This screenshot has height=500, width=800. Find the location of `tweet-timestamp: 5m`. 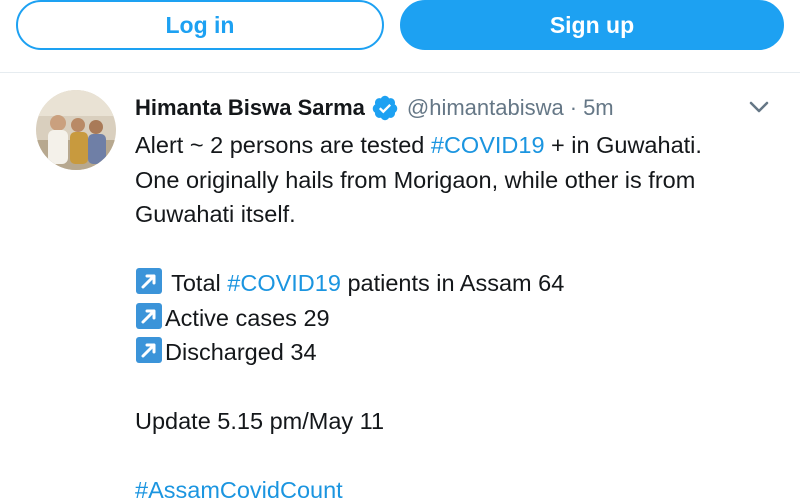

tweet-timestamp: 5m is located at coordinates (598, 108).